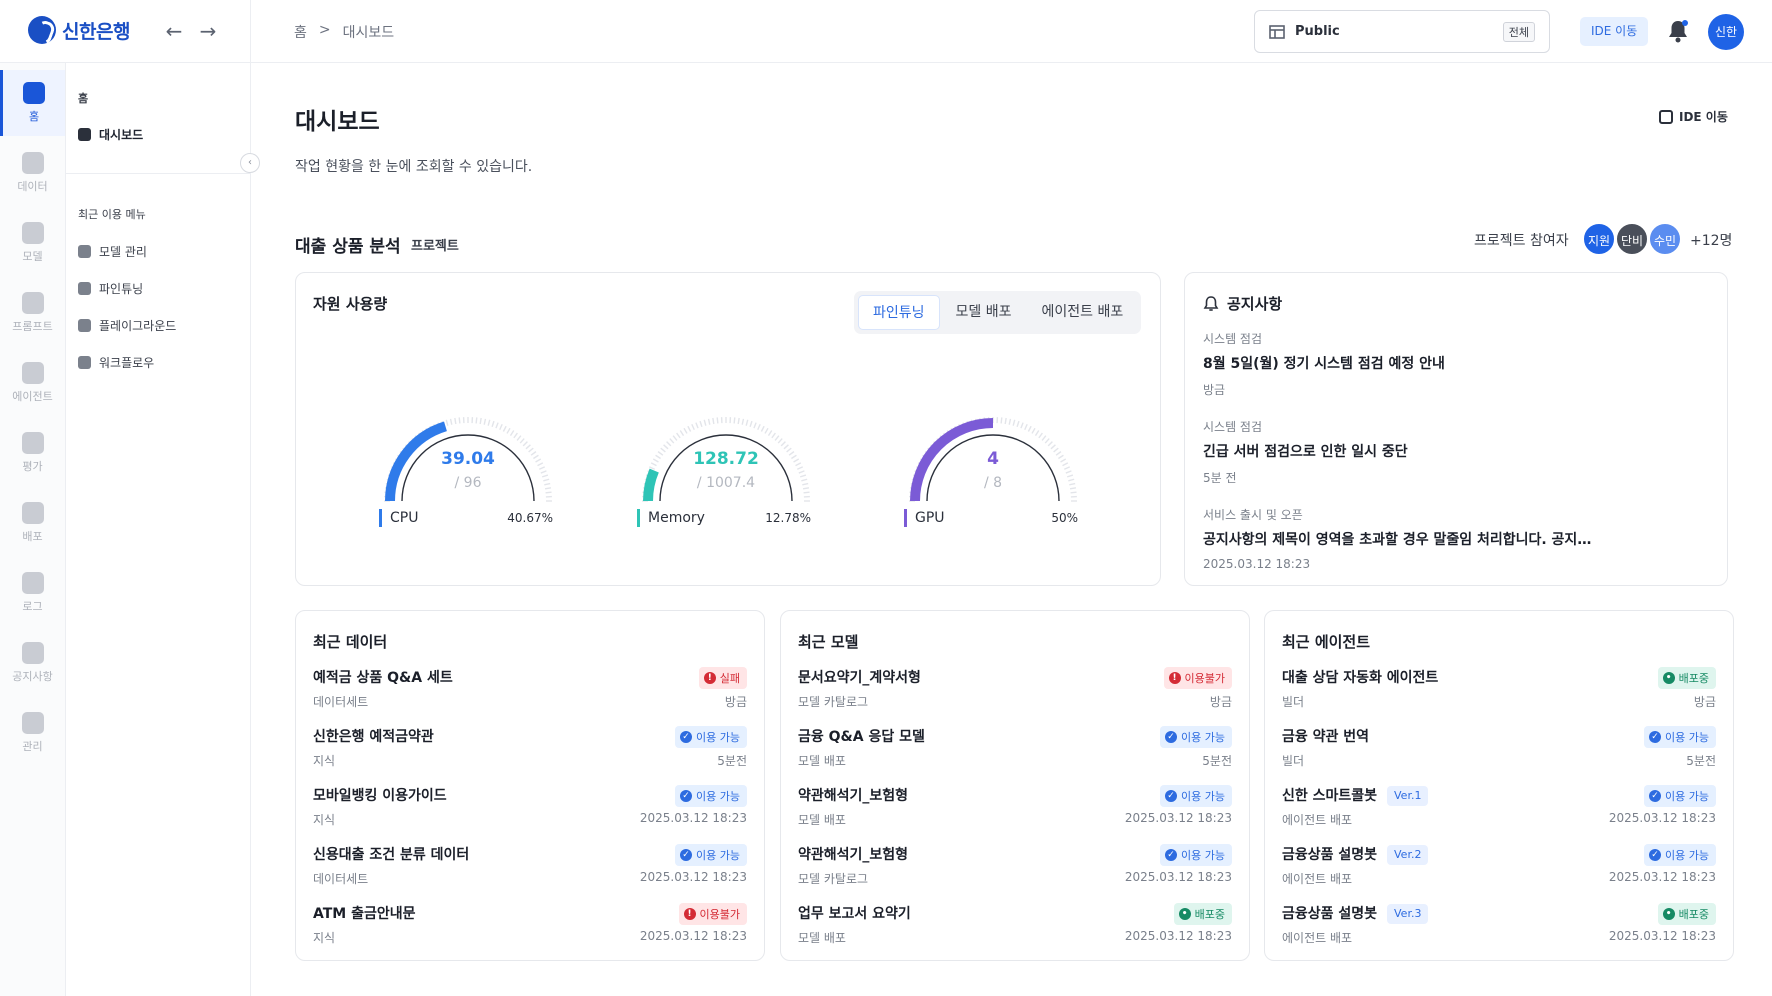 Image resolution: width=1772 pixels, height=996 pixels. What do you see at coordinates (208, 31) in the screenshot?
I see `forward-arrow-icon: →` at bounding box center [208, 31].